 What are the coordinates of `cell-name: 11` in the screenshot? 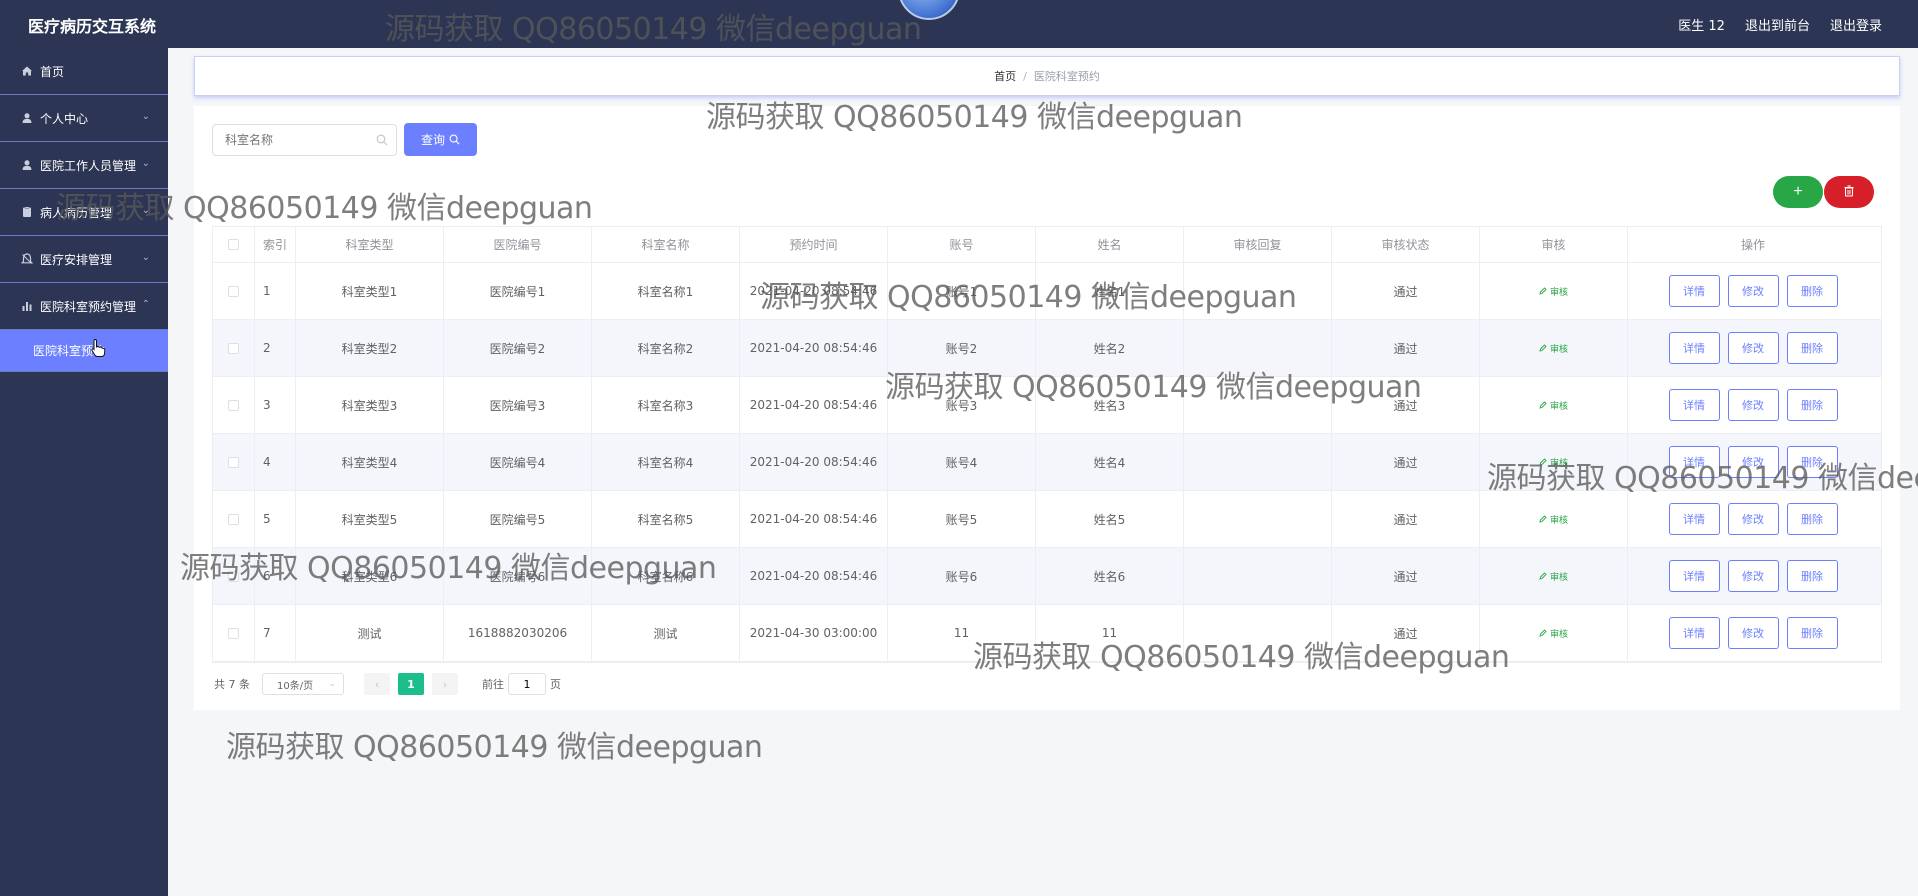 It's located at (1110, 633).